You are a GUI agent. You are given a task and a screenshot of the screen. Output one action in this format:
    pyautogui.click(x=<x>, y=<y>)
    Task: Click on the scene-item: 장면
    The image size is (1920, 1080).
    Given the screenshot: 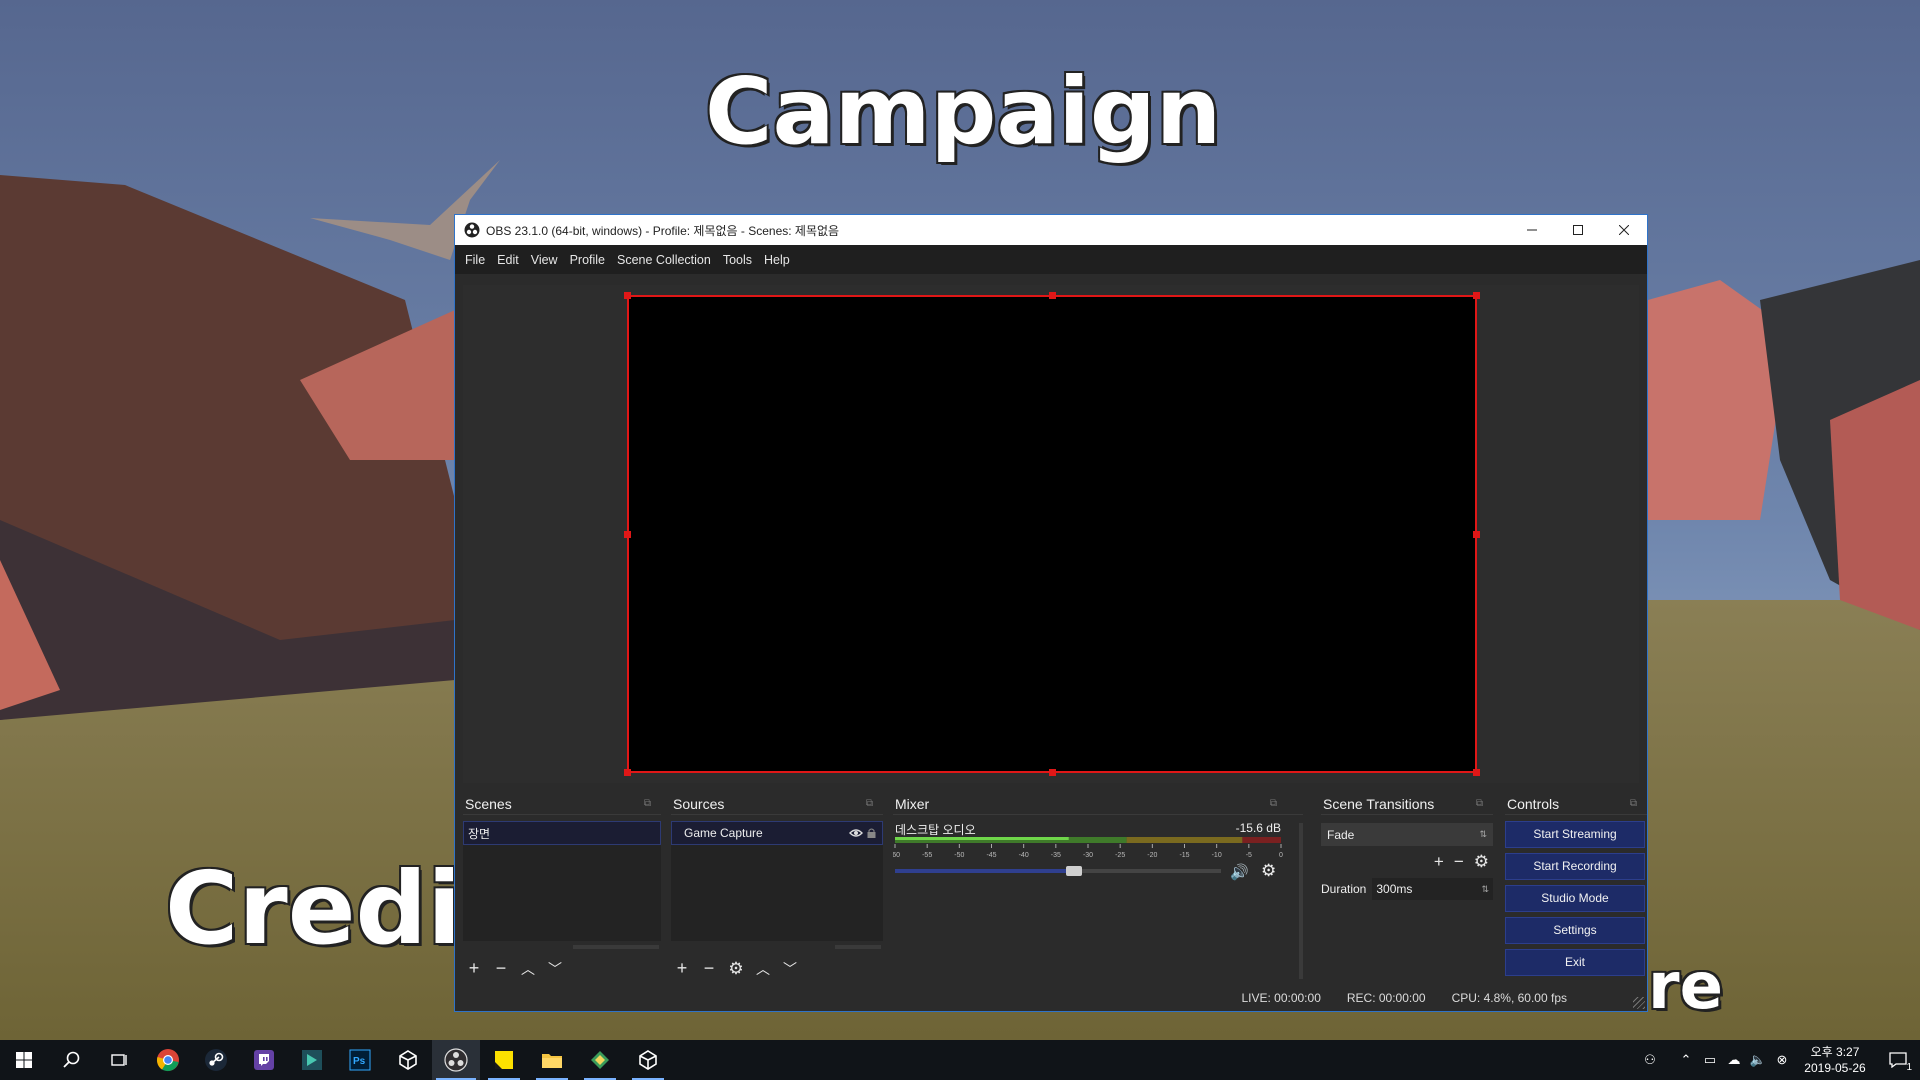 What is the action you would take?
    pyautogui.click(x=562, y=833)
    